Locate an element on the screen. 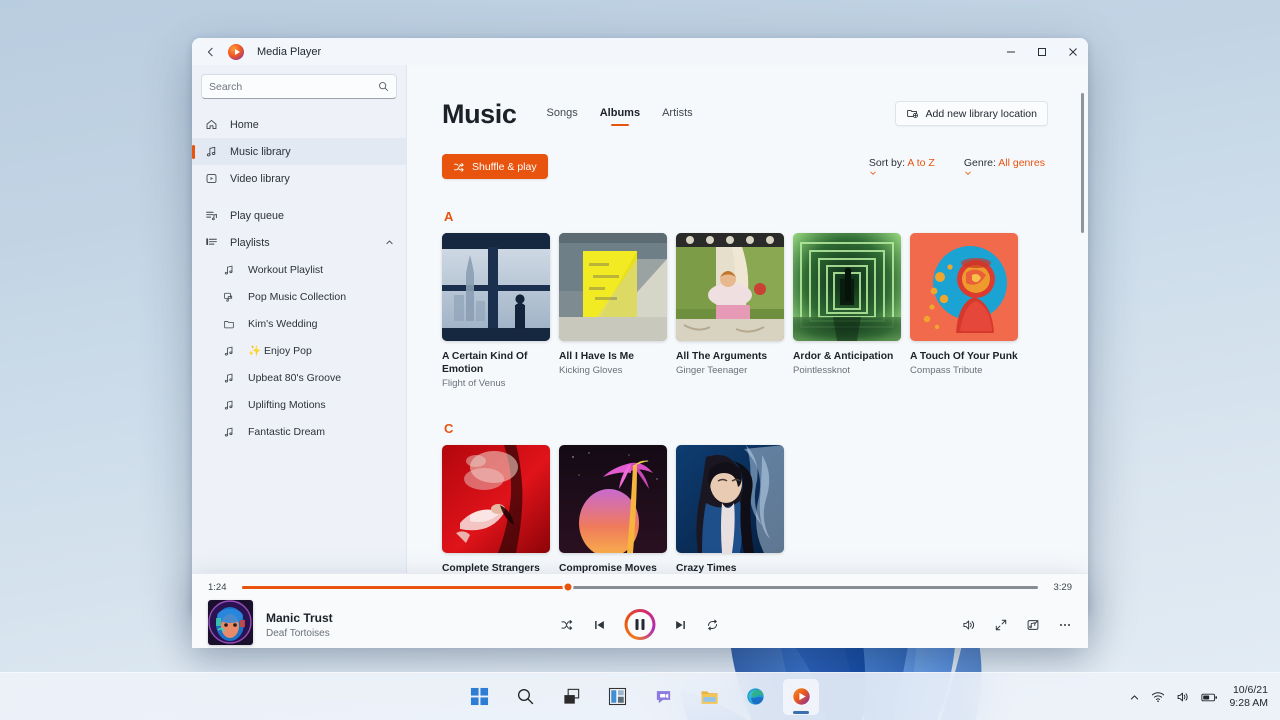 This screenshot has height=720, width=1280. sidebar-item-label: Video library is located at coordinates (260, 178).